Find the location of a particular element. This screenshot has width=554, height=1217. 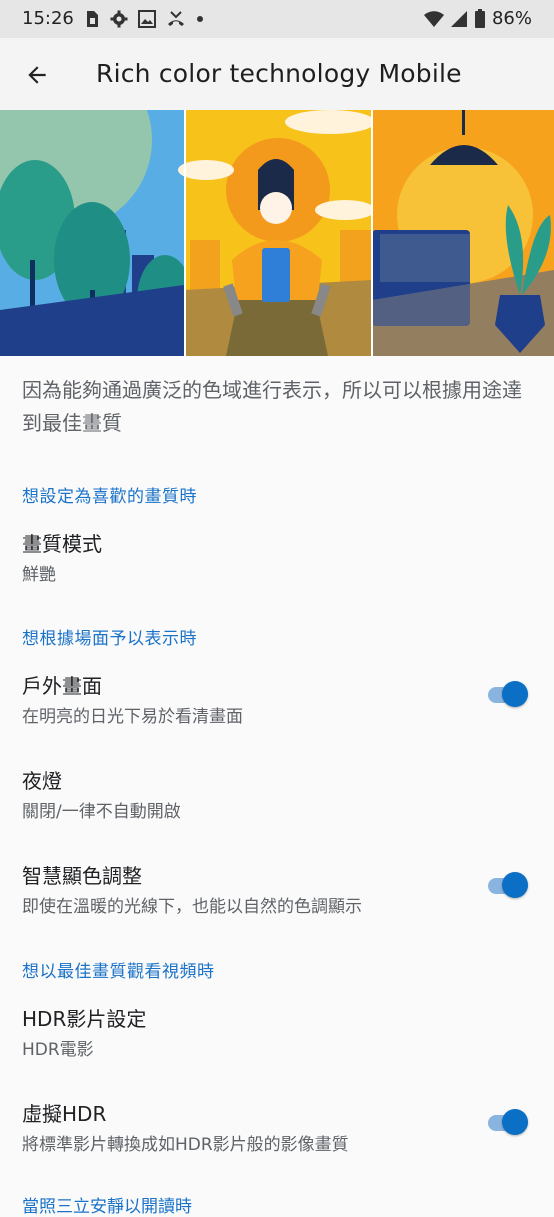

battery-percent: 86% is located at coordinates (511, 18).